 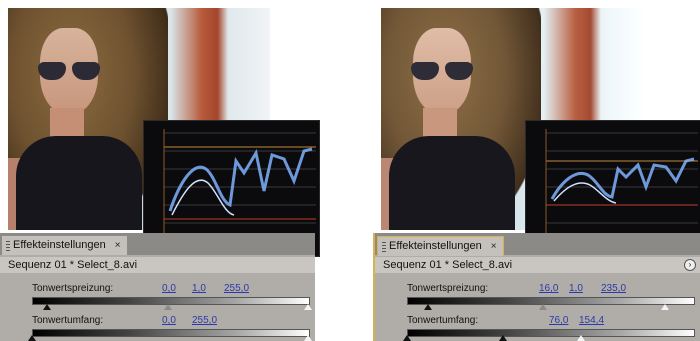 I want to click on input-white-value: 255,0, so click(x=236, y=289).